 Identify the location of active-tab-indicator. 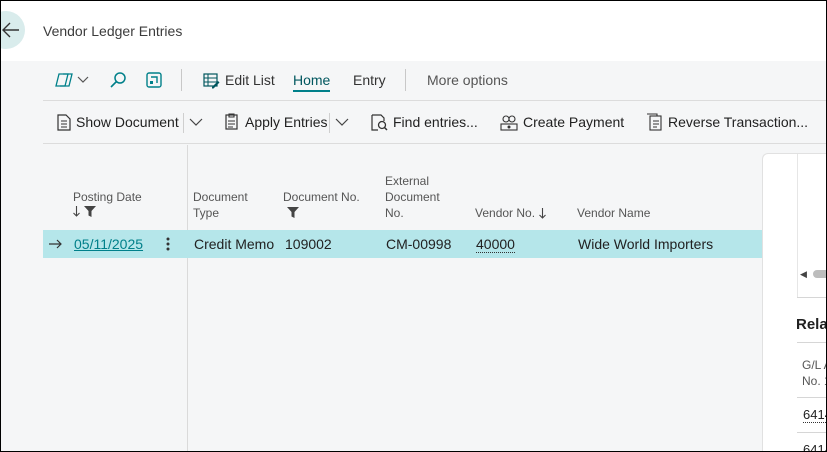
(312, 91).